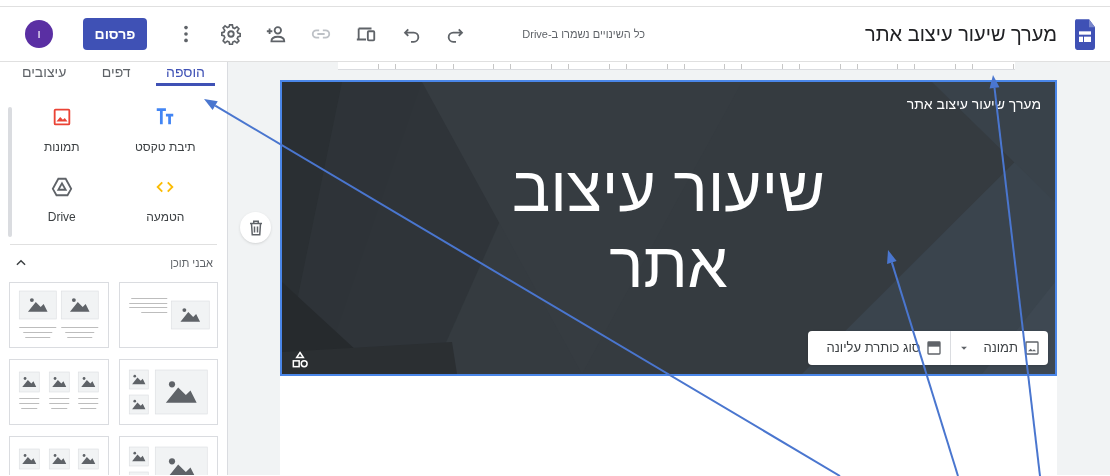 The width and height of the screenshot is (1110, 476). What do you see at coordinates (116, 74) in the screenshot?
I see `panel-tab: דפים` at bounding box center [116, 74].